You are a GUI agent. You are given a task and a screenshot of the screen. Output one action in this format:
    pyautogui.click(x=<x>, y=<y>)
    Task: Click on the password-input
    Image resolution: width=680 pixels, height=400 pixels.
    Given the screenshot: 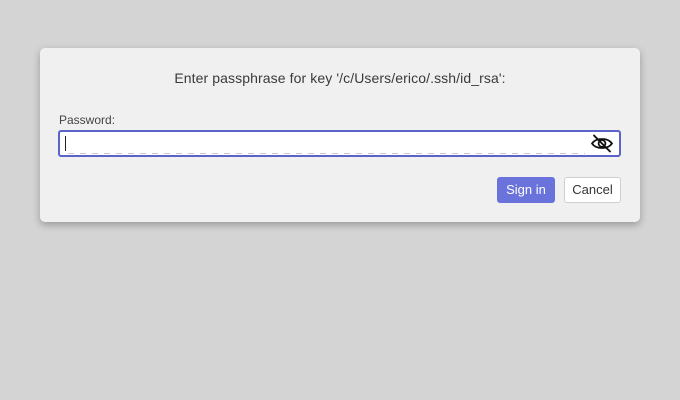 What is the action you would take?
    pyautogui.click(x=325, y=143)
    